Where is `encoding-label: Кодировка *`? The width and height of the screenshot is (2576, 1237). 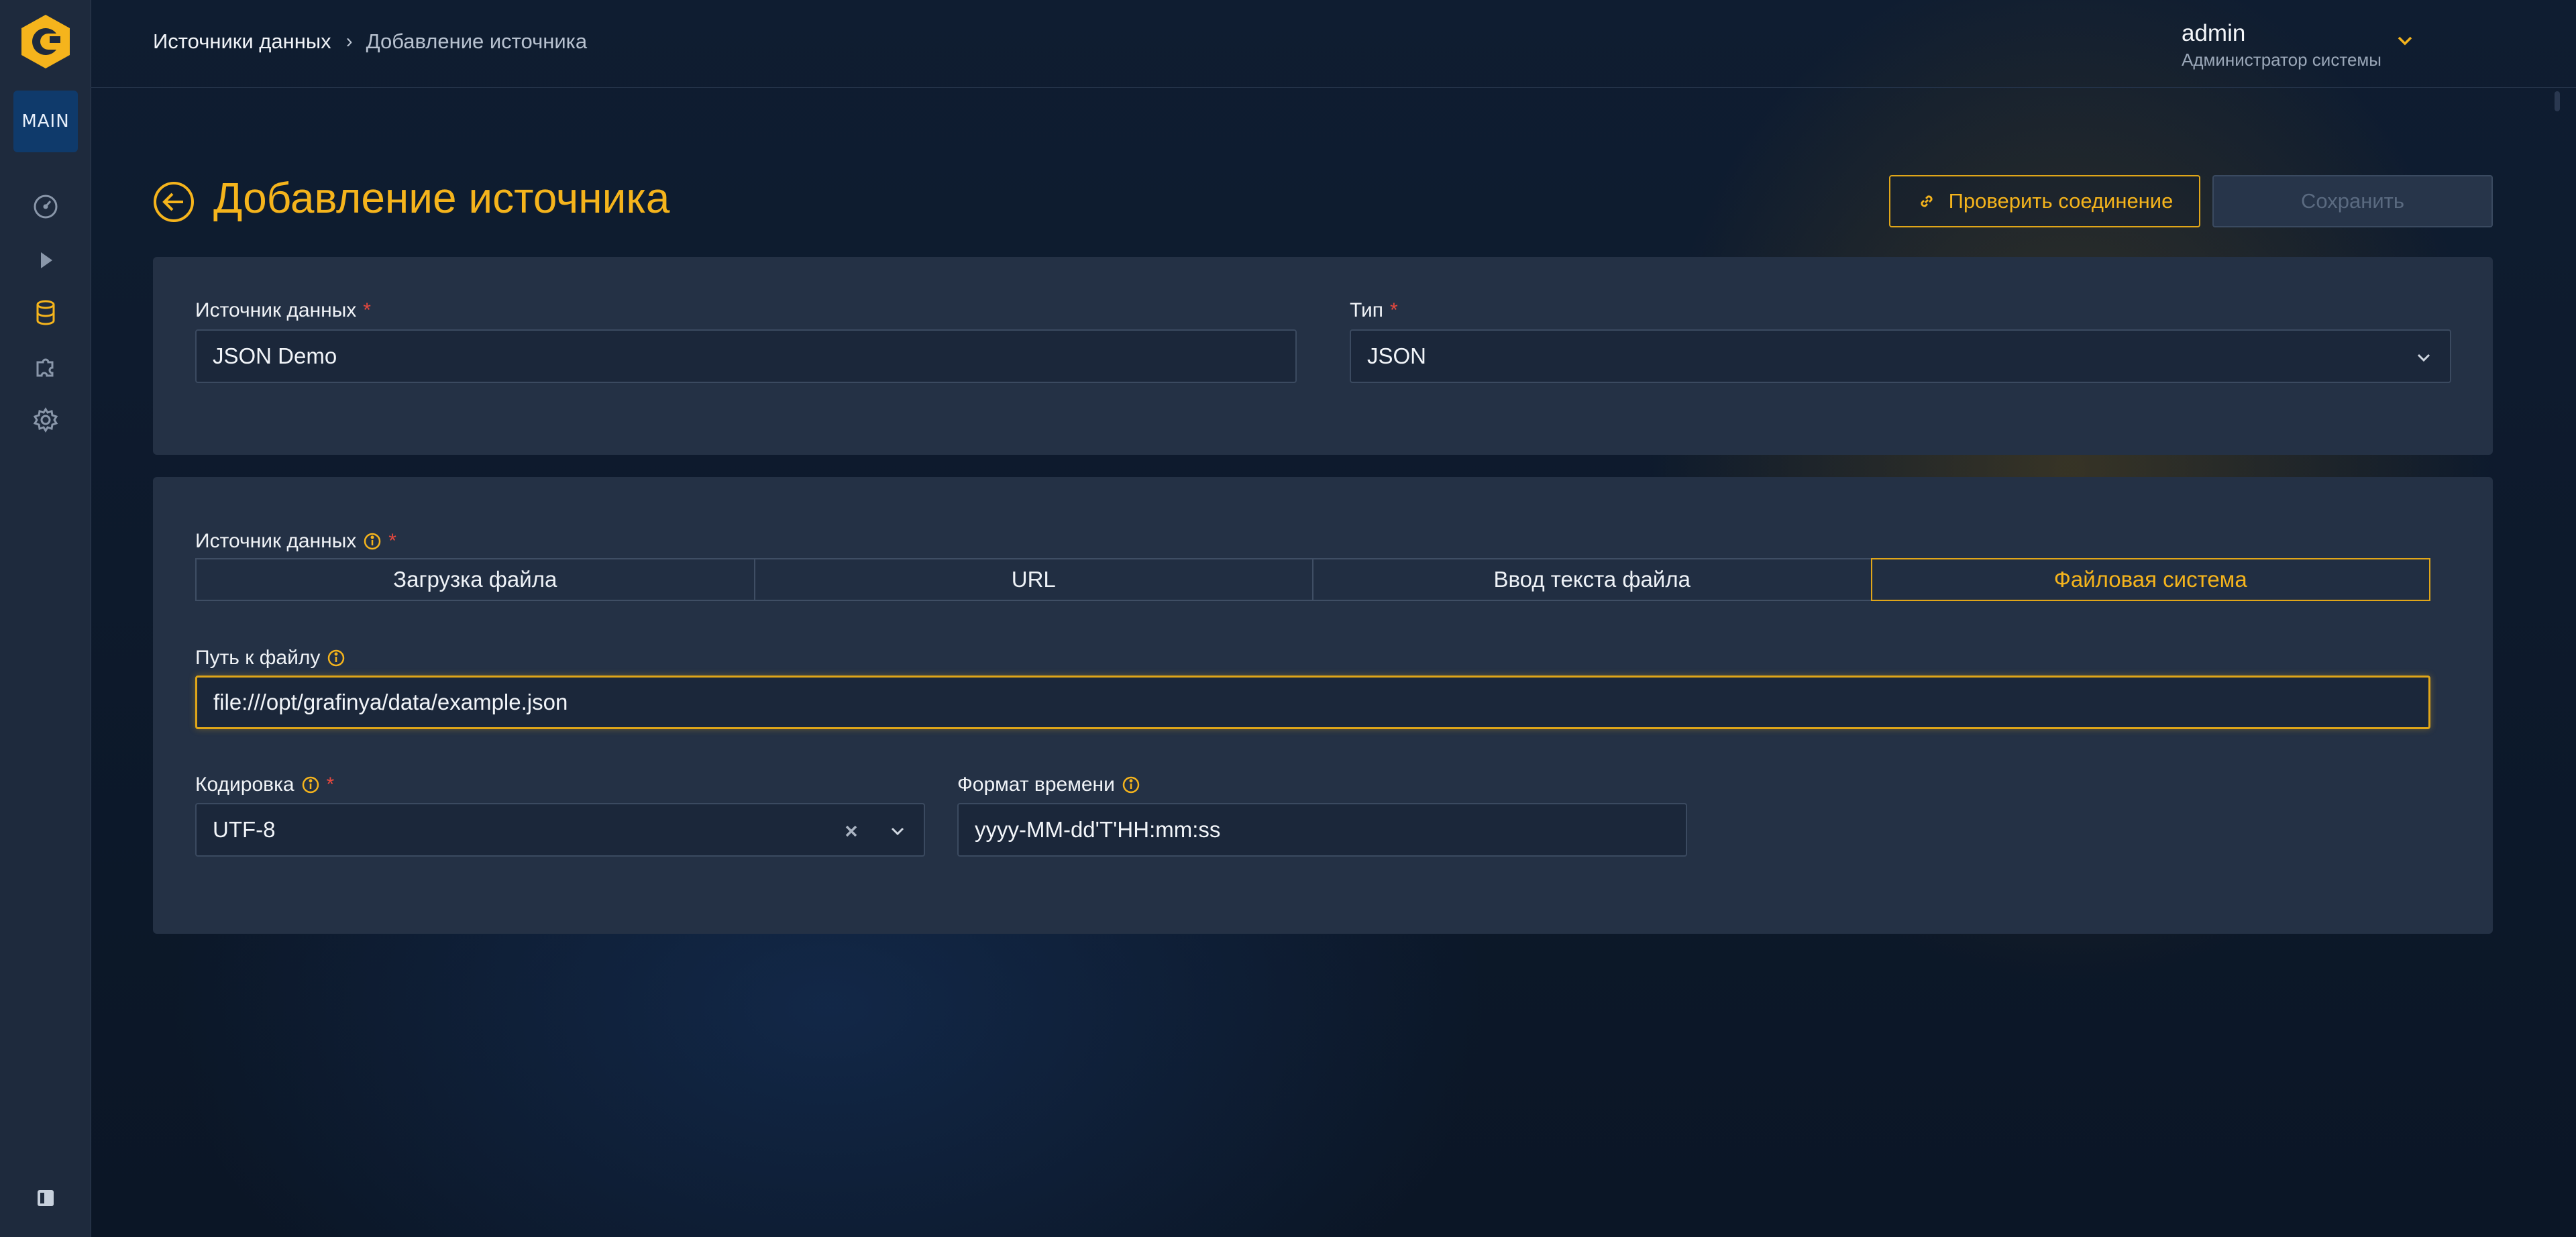
encoding-label: Кодировка * is located at coordinates (264, 784).